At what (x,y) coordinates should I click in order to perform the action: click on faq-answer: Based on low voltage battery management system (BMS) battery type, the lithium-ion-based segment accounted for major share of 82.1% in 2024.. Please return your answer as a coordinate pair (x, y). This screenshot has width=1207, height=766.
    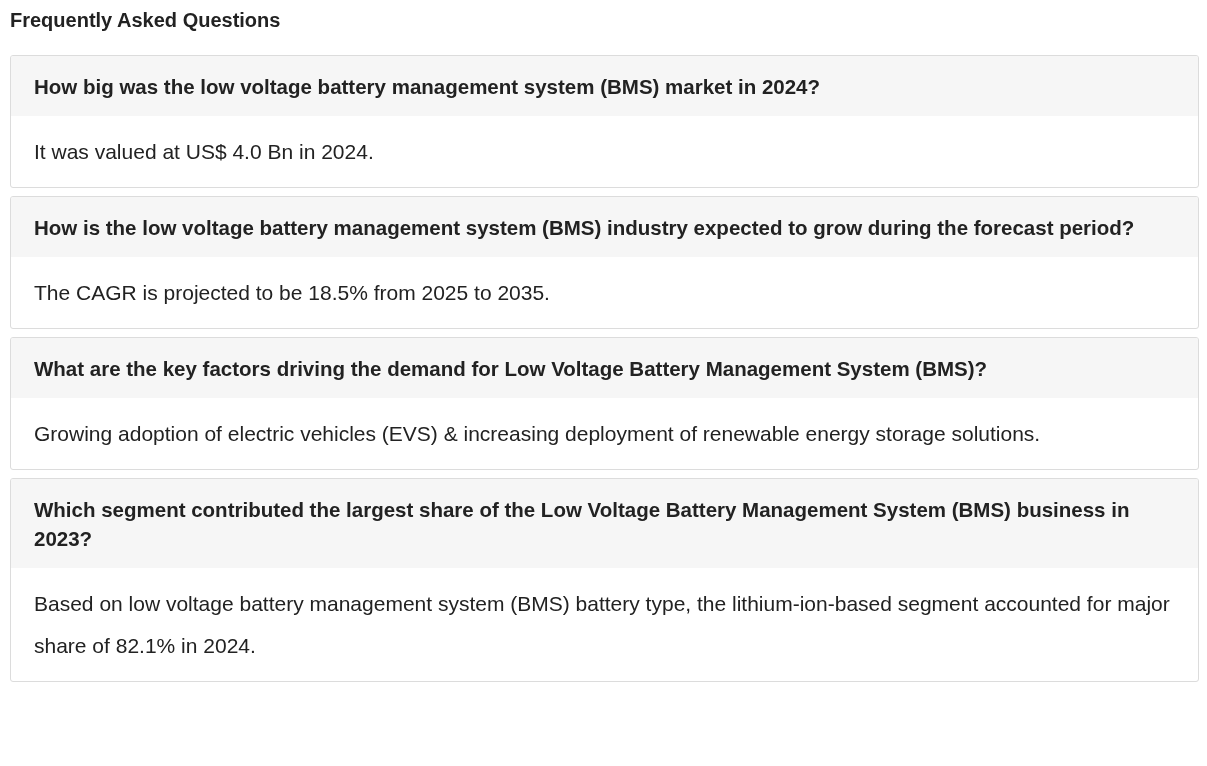
    Looking at the image, I should click on (602, 625).